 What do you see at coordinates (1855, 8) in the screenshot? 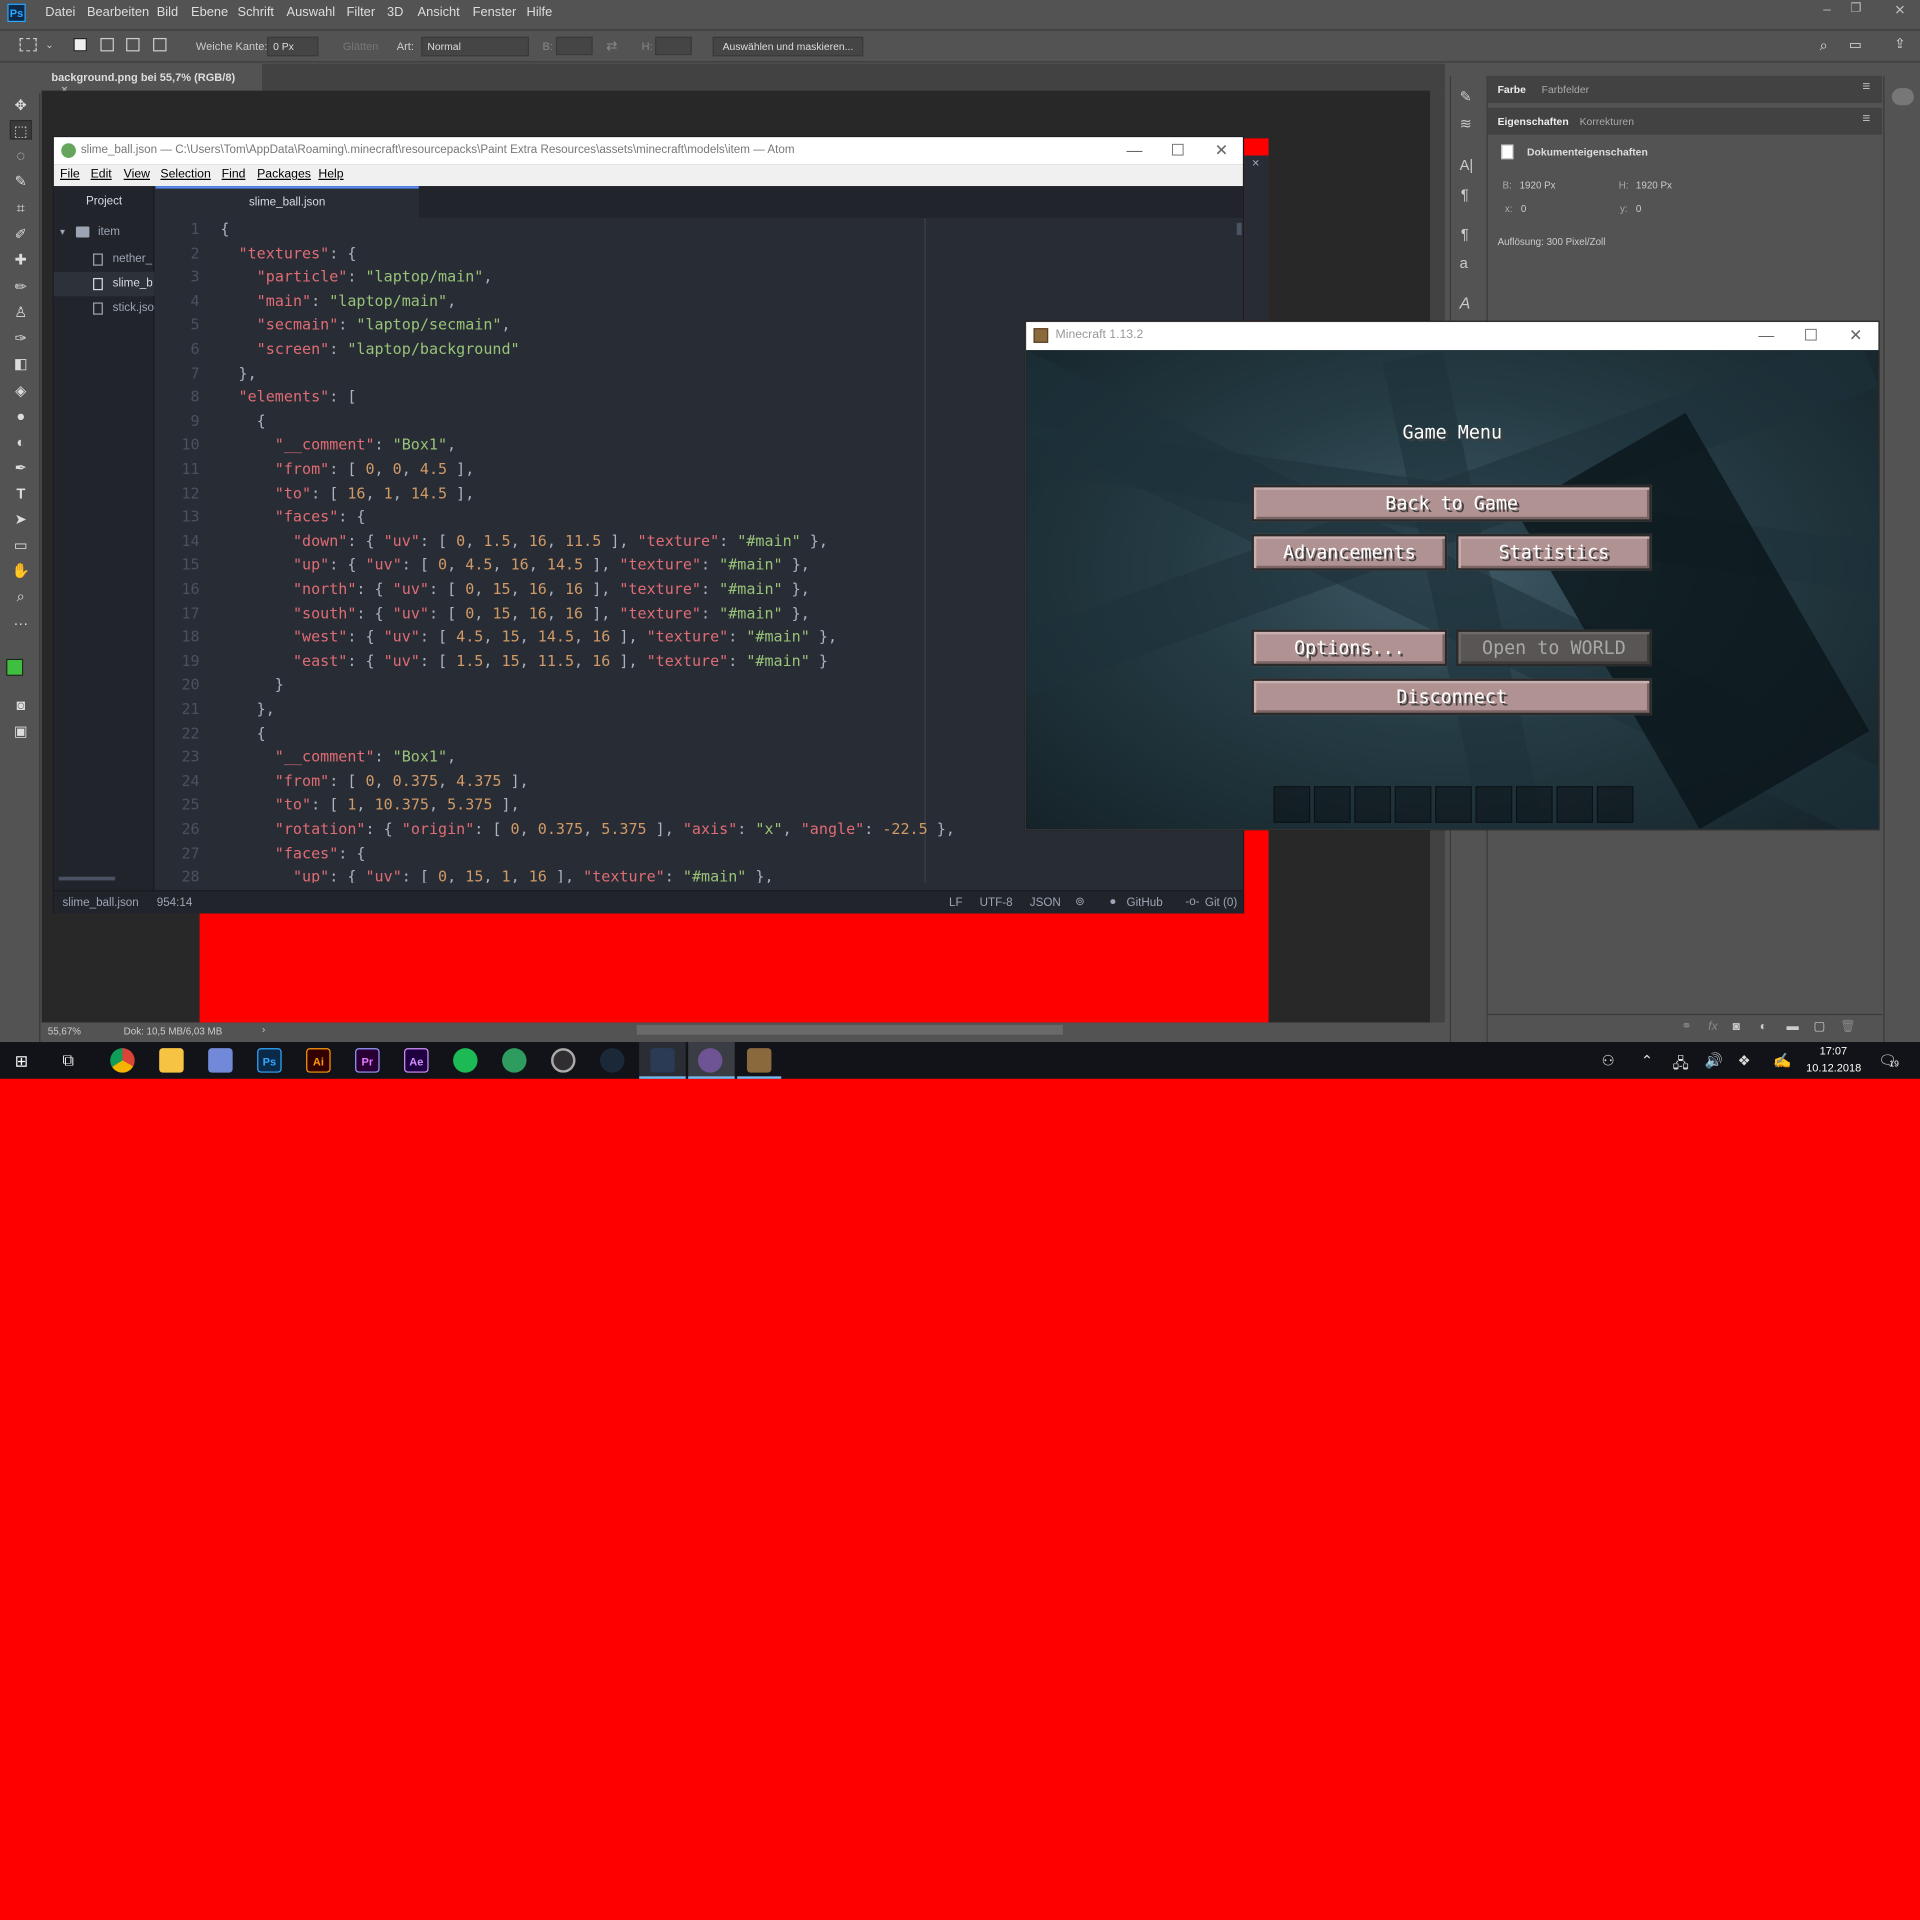
I see `ps-restore-icon: ❐` at bounding box center [1855, 8].